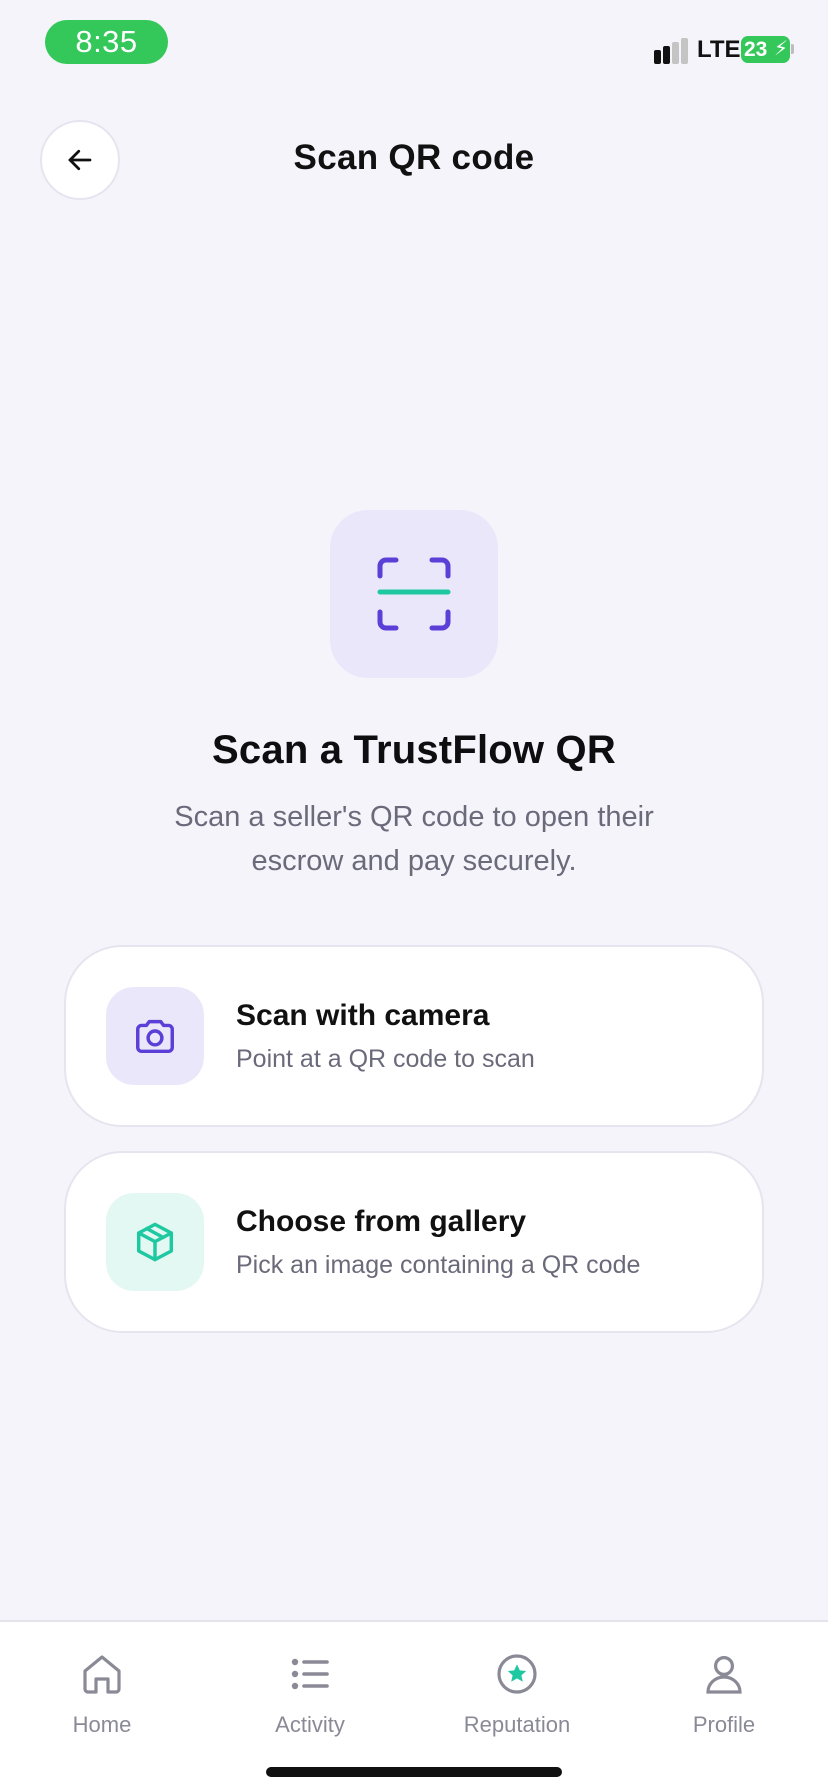 This screenshot has height=1792, width=828. I want to click on camera-icon, so click(155, 1036).